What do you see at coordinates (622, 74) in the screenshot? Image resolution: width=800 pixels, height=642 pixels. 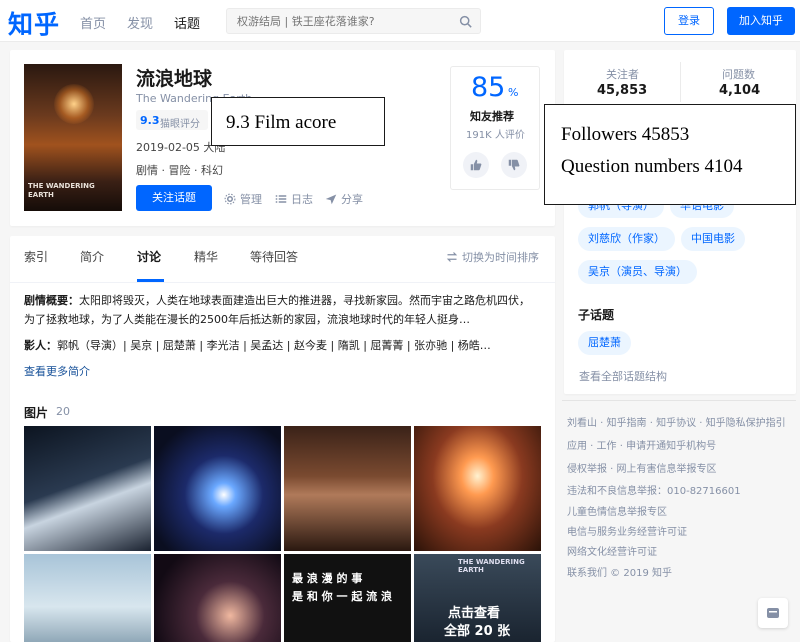 I see `followers-label: 关注者` at bounding box center [622, 74].